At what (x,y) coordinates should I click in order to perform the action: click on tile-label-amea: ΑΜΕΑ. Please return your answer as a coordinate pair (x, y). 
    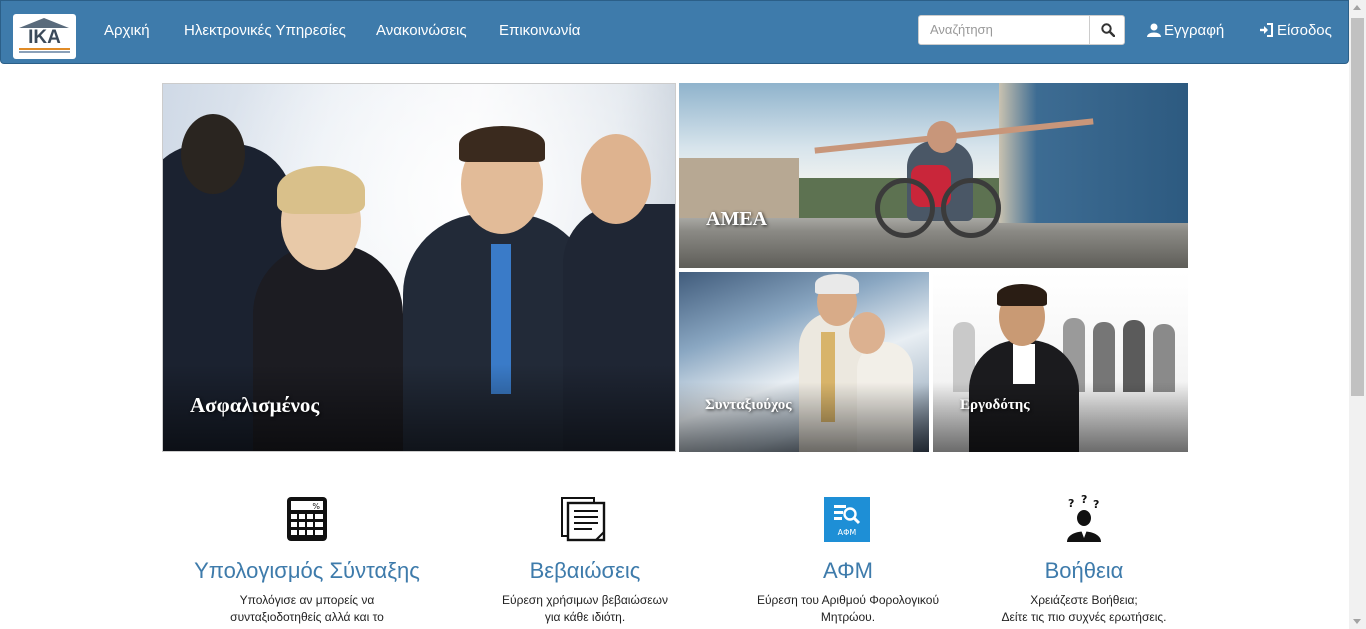
    Looking at the image, I should click on (737, 219).